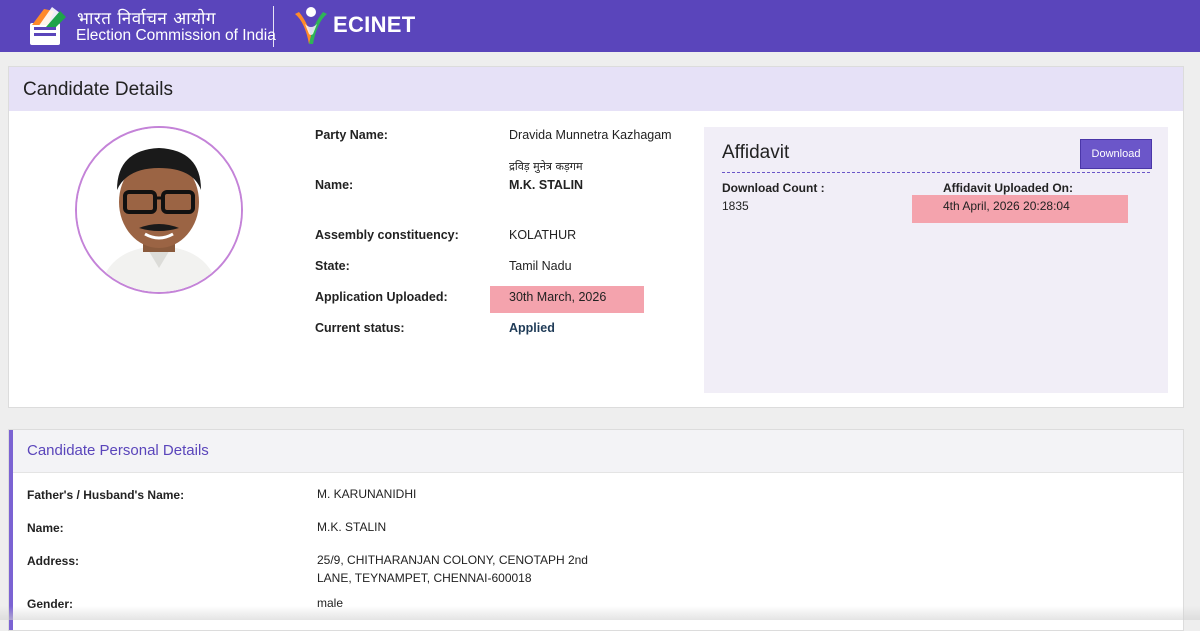 The width and height of the screenshot is (1200, 631). What do you see at coordinates (452, 560) in the screenshot?
I see `address-line-1: 25/9, CHITHARANJAN COLONY, CENOTAPH 2nd` at bounding box center [452, 560].